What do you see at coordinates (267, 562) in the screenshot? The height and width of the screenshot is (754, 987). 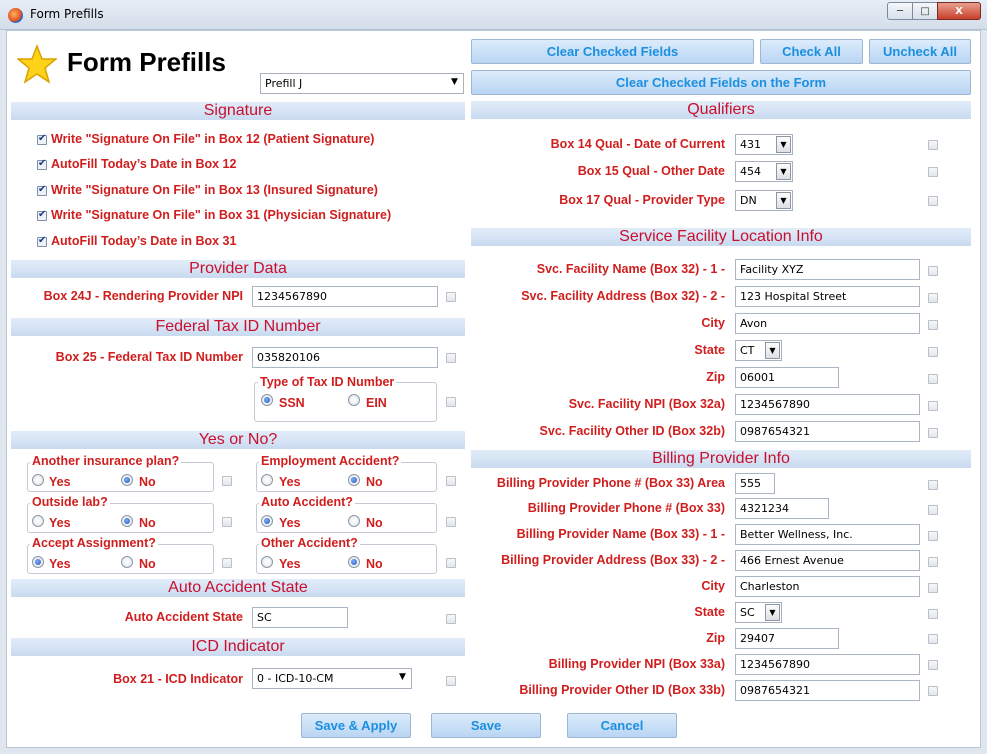 I see `other-accident-yes-radio` at bounding box center [267, 562].